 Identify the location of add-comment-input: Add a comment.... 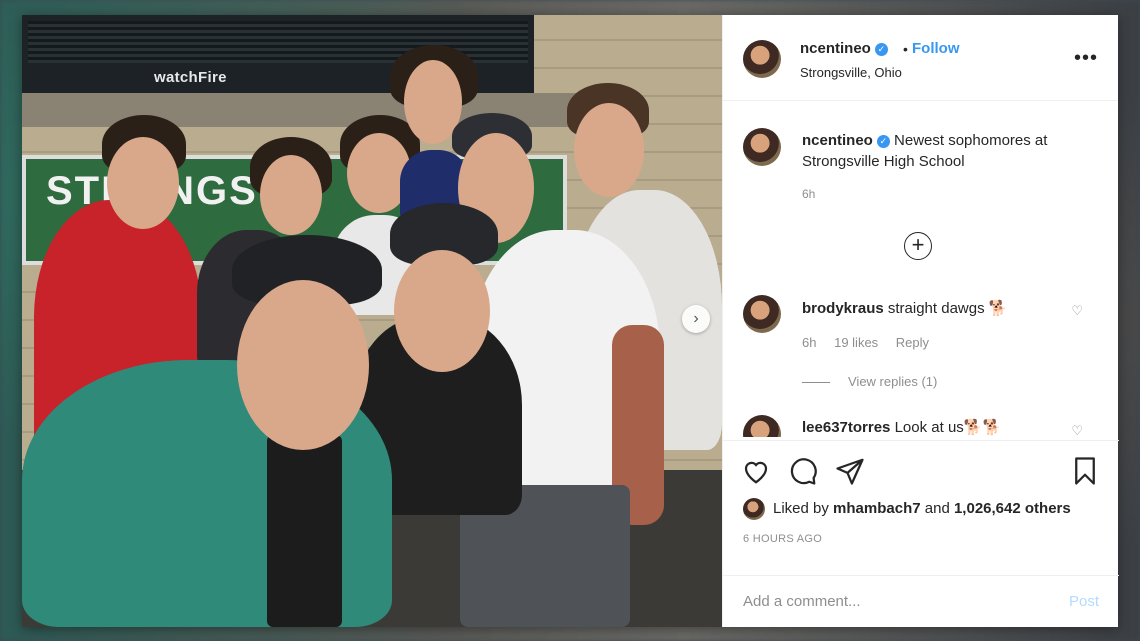
(802, 601).